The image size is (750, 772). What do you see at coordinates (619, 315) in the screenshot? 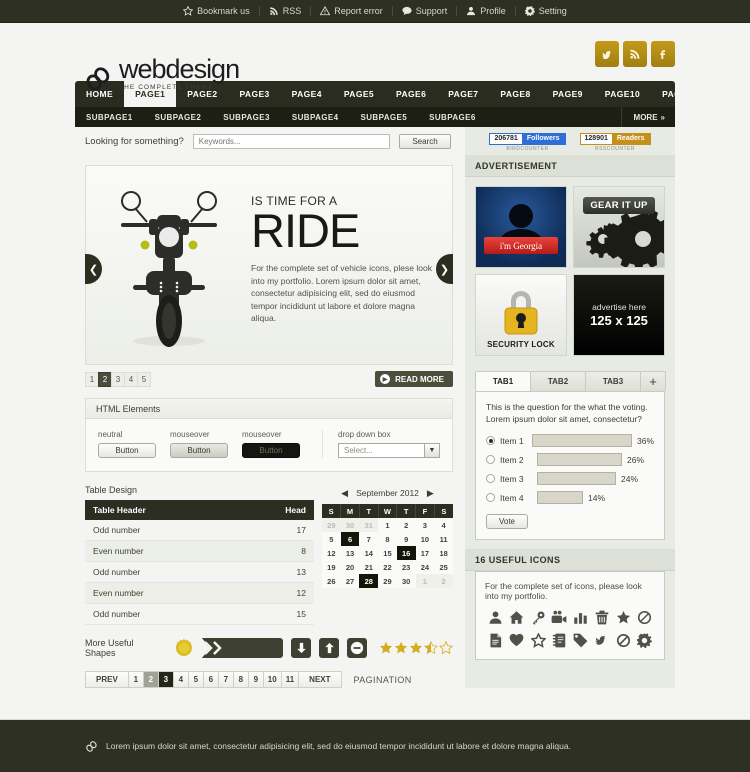
I see `placeholder-ad: advertise here 125 x 125` at bounding box center [619, 315].